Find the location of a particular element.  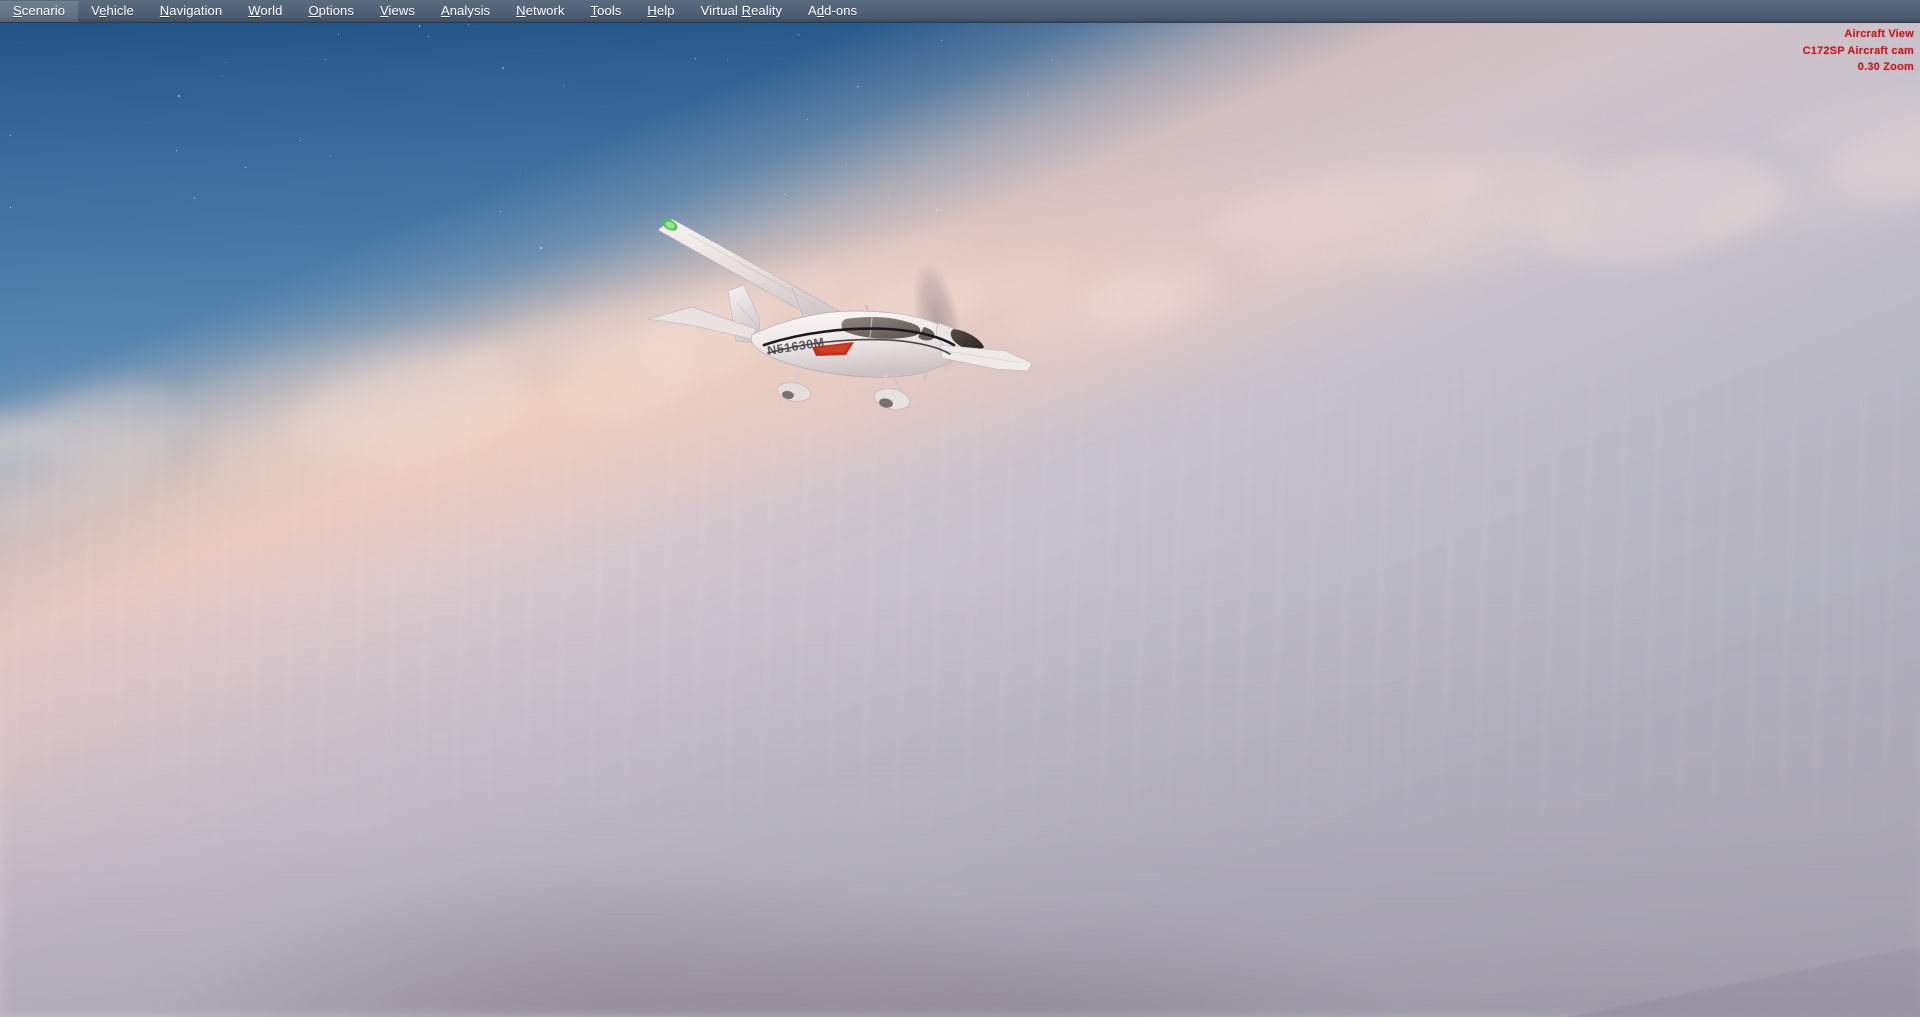

menu-accelerator-key: H is located at coordinates (652, 10).